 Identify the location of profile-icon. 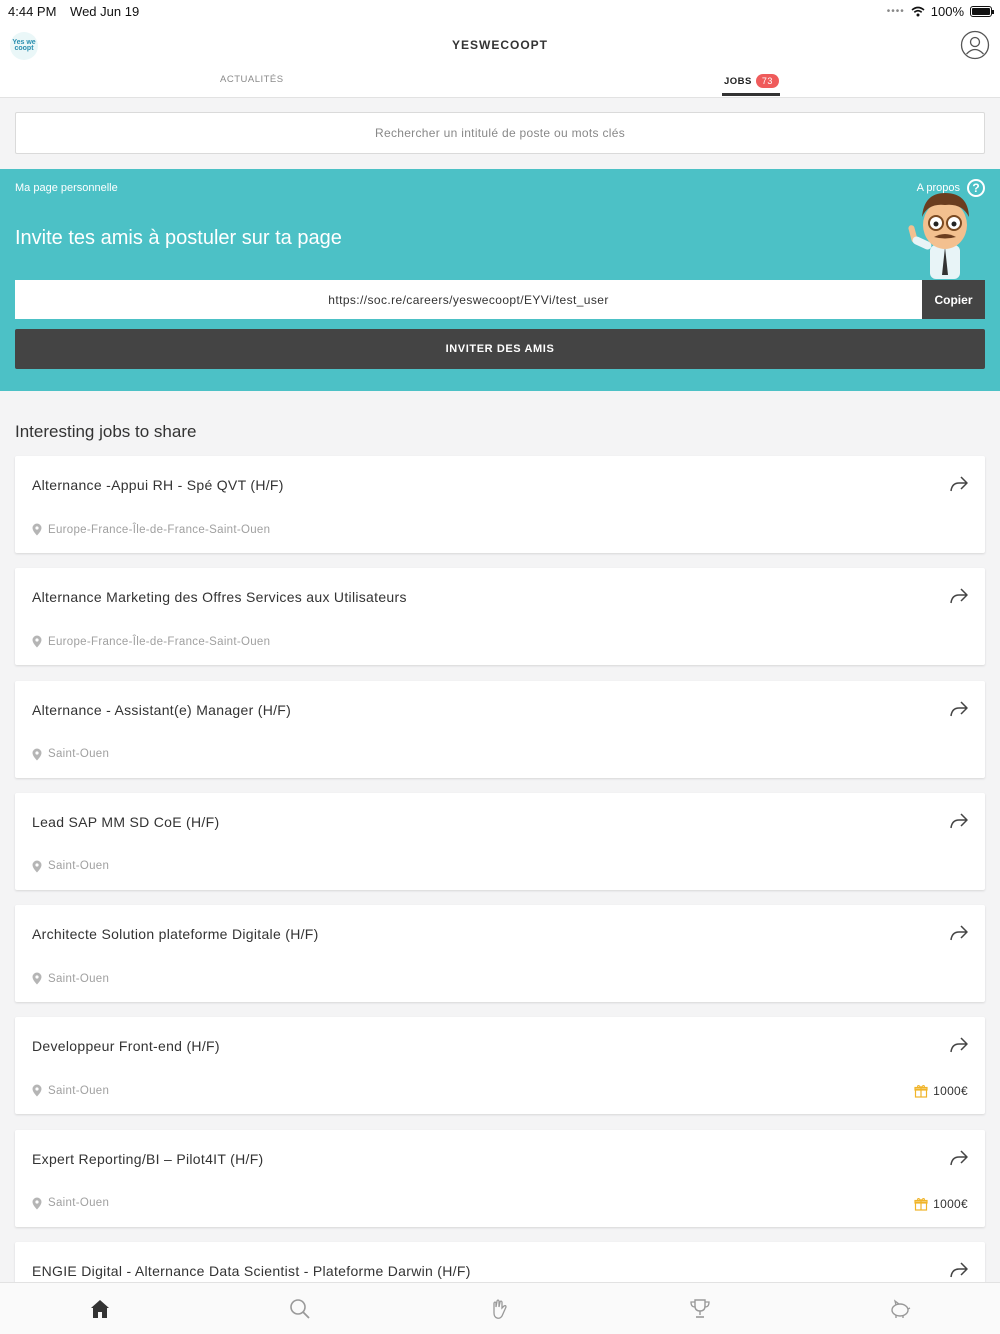
(975, 45).